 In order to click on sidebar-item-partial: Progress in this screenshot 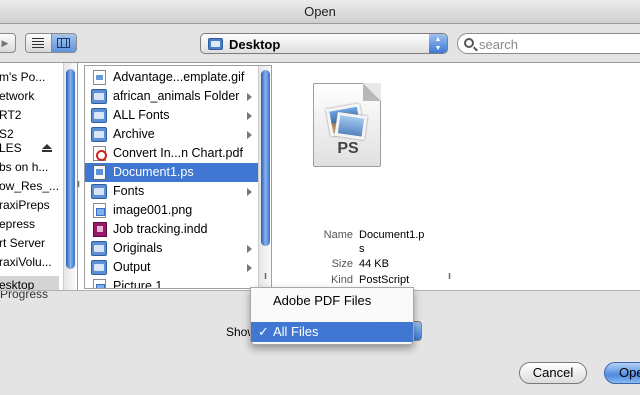, I will do `click(24, 296)`.